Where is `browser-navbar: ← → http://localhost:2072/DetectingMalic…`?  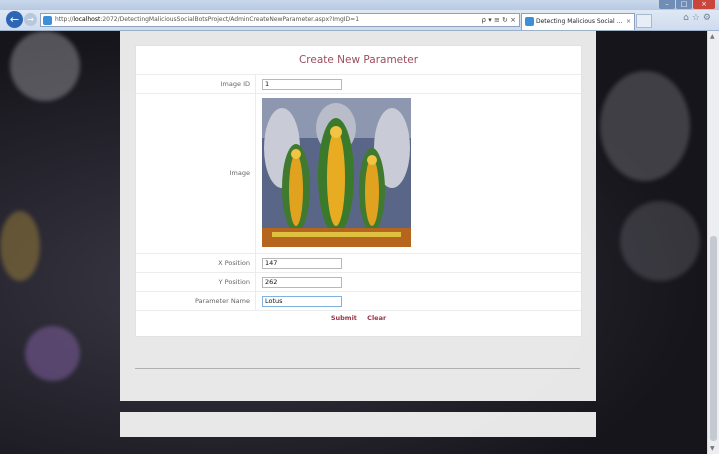 browser-navbar: ← → http://localhost:2072/DetectingMalic… is located at coordinates (359, 20).